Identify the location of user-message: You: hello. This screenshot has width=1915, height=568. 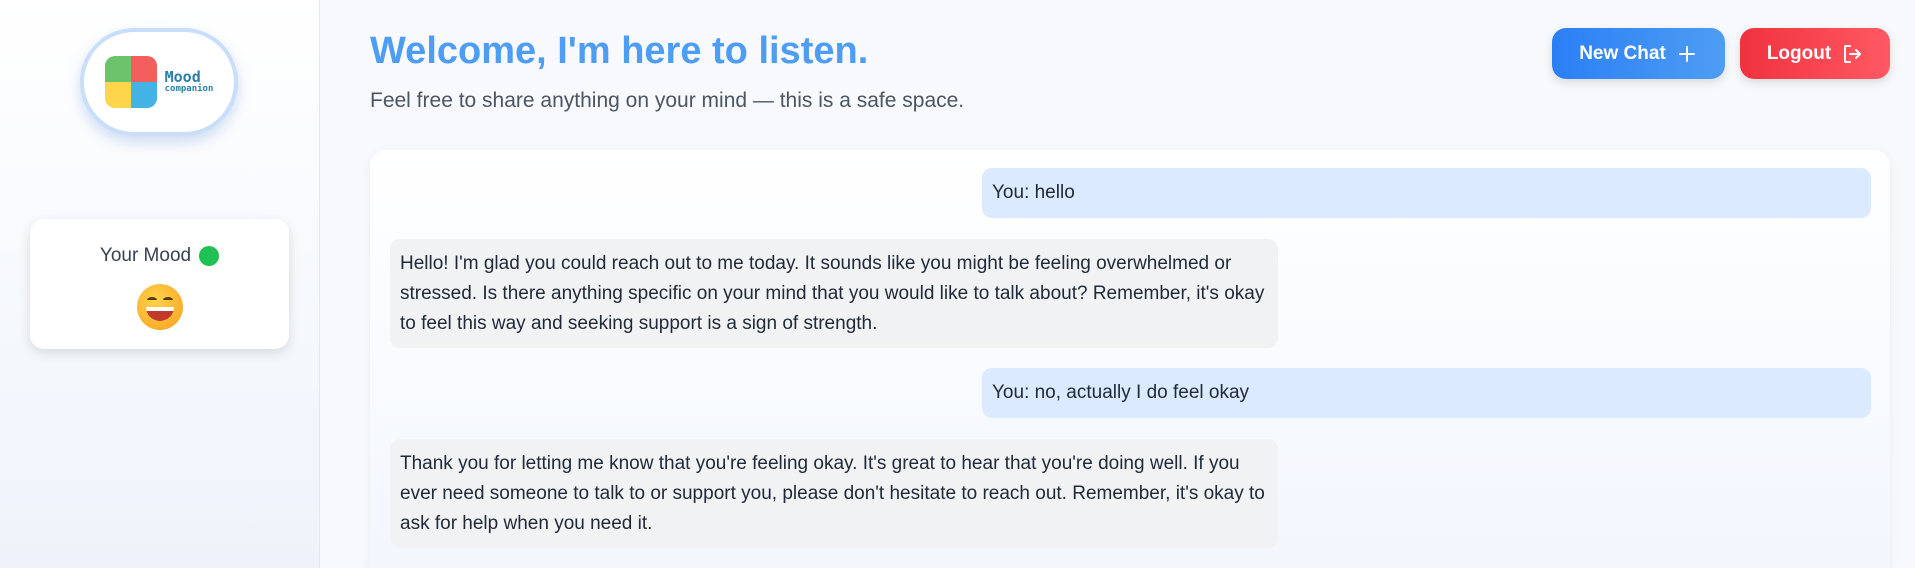
(1426, 193).